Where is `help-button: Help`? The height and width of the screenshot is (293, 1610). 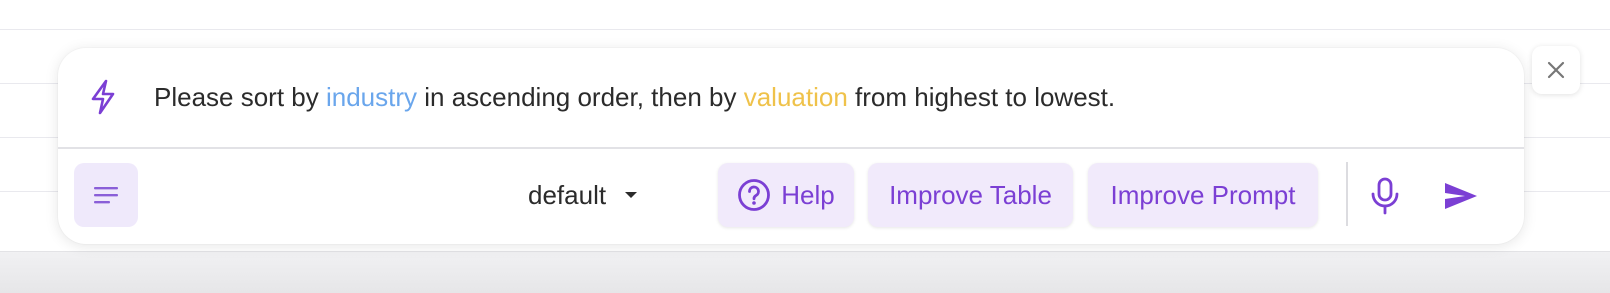 help-button: Help is located at coordinates (786, 195).